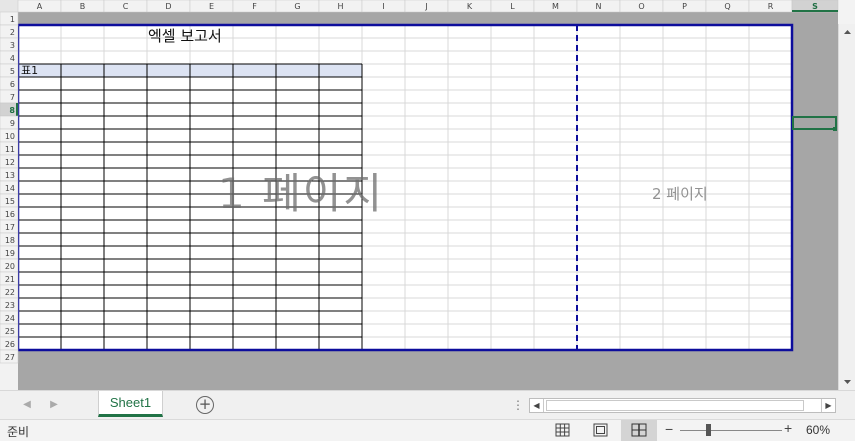  I want to click on row-header-label: 13, so click(10, 175).